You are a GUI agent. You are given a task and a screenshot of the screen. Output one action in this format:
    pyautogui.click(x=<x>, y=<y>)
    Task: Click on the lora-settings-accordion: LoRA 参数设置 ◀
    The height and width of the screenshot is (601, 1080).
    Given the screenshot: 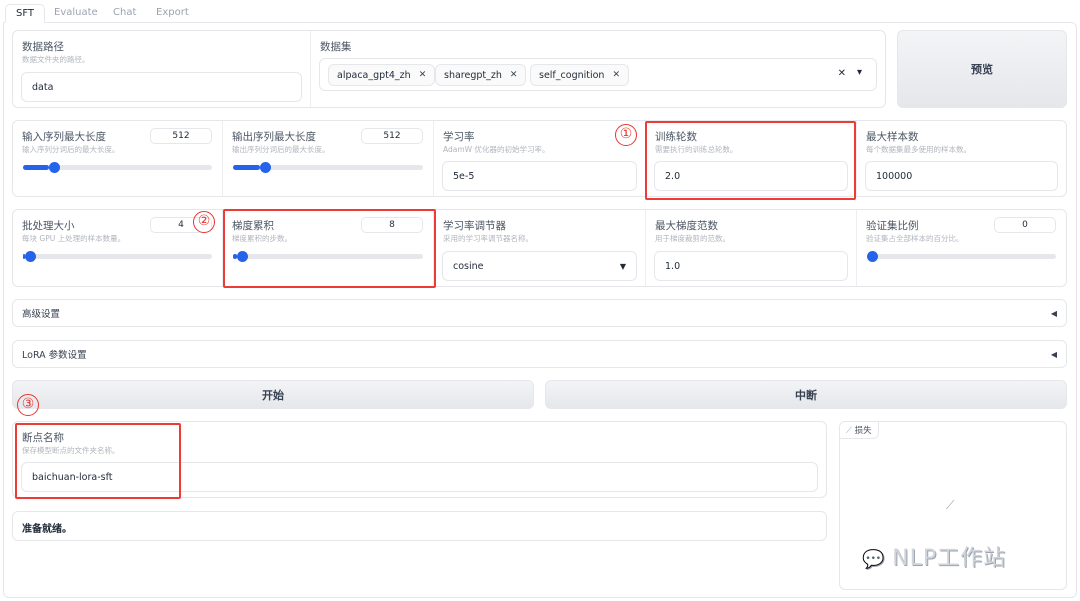 What is the action you would take?
    pyautogui.click(x=539, y=354)
    